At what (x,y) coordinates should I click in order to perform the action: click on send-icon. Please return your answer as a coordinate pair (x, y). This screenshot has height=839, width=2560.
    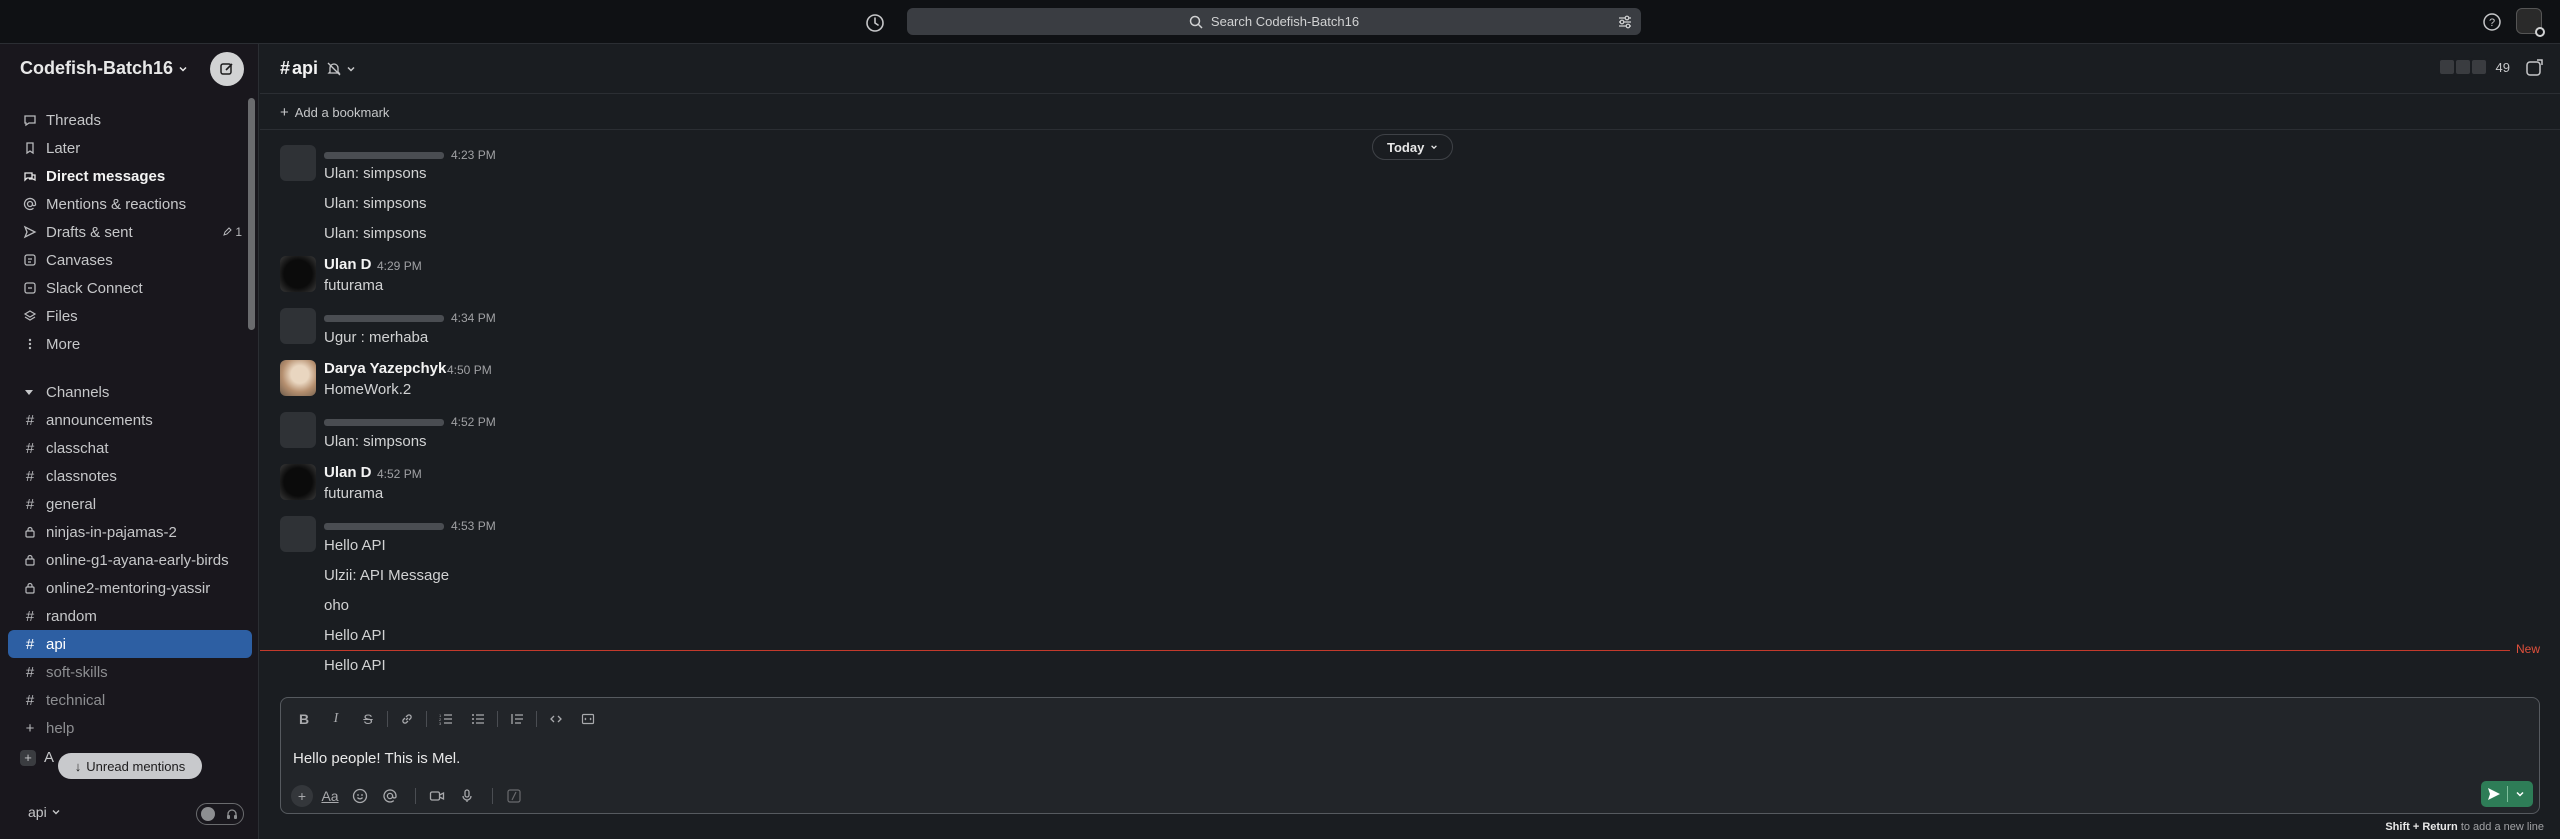
    Looking at the image, I should click on (2494, 794).